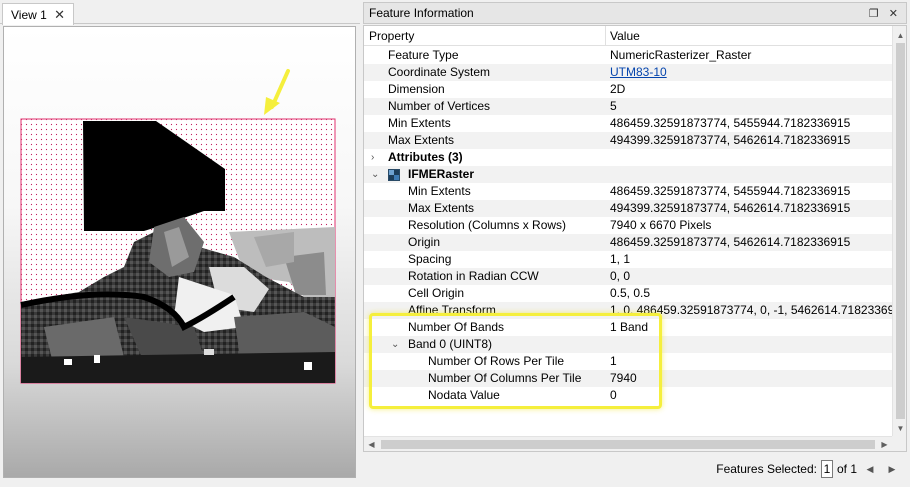 The image size is (910, 487). Describe the element at coordinates (272, 106) in the screenshot. I see `annotation-arrowhead` at that location.